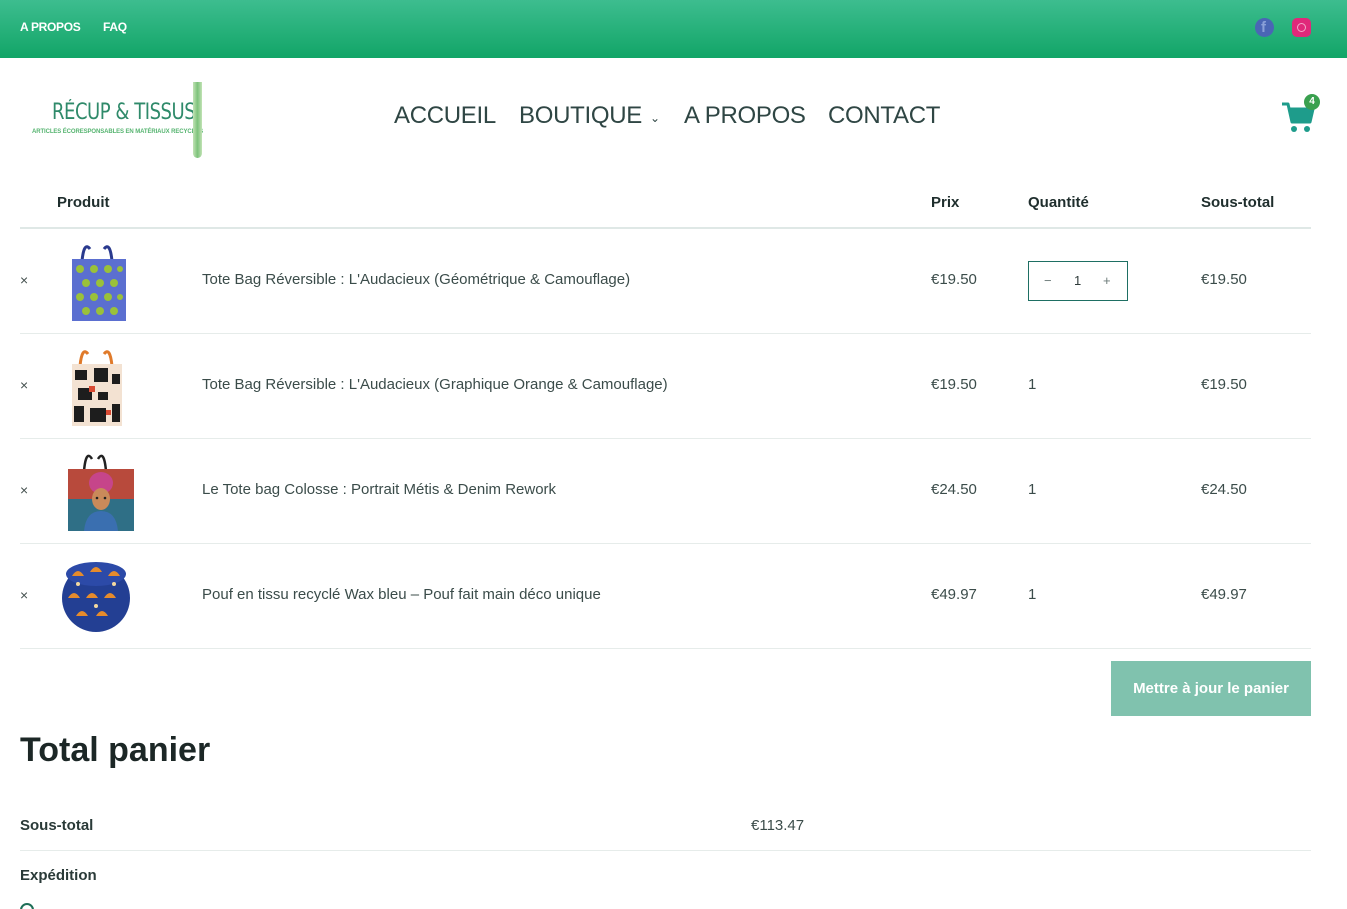 The width and height of the screenshot is (1347, 909). I want to click on cart-totals-title: Total panier, so click(115, 750).